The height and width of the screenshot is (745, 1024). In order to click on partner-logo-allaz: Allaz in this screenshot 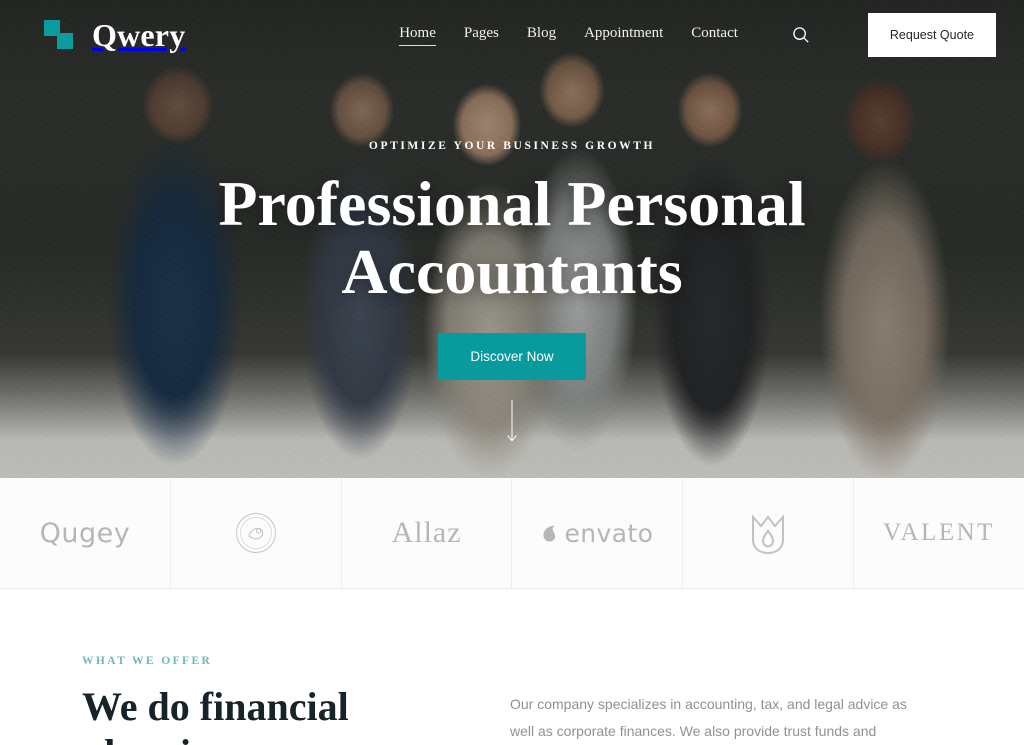, I will do `click(427, 533)`.